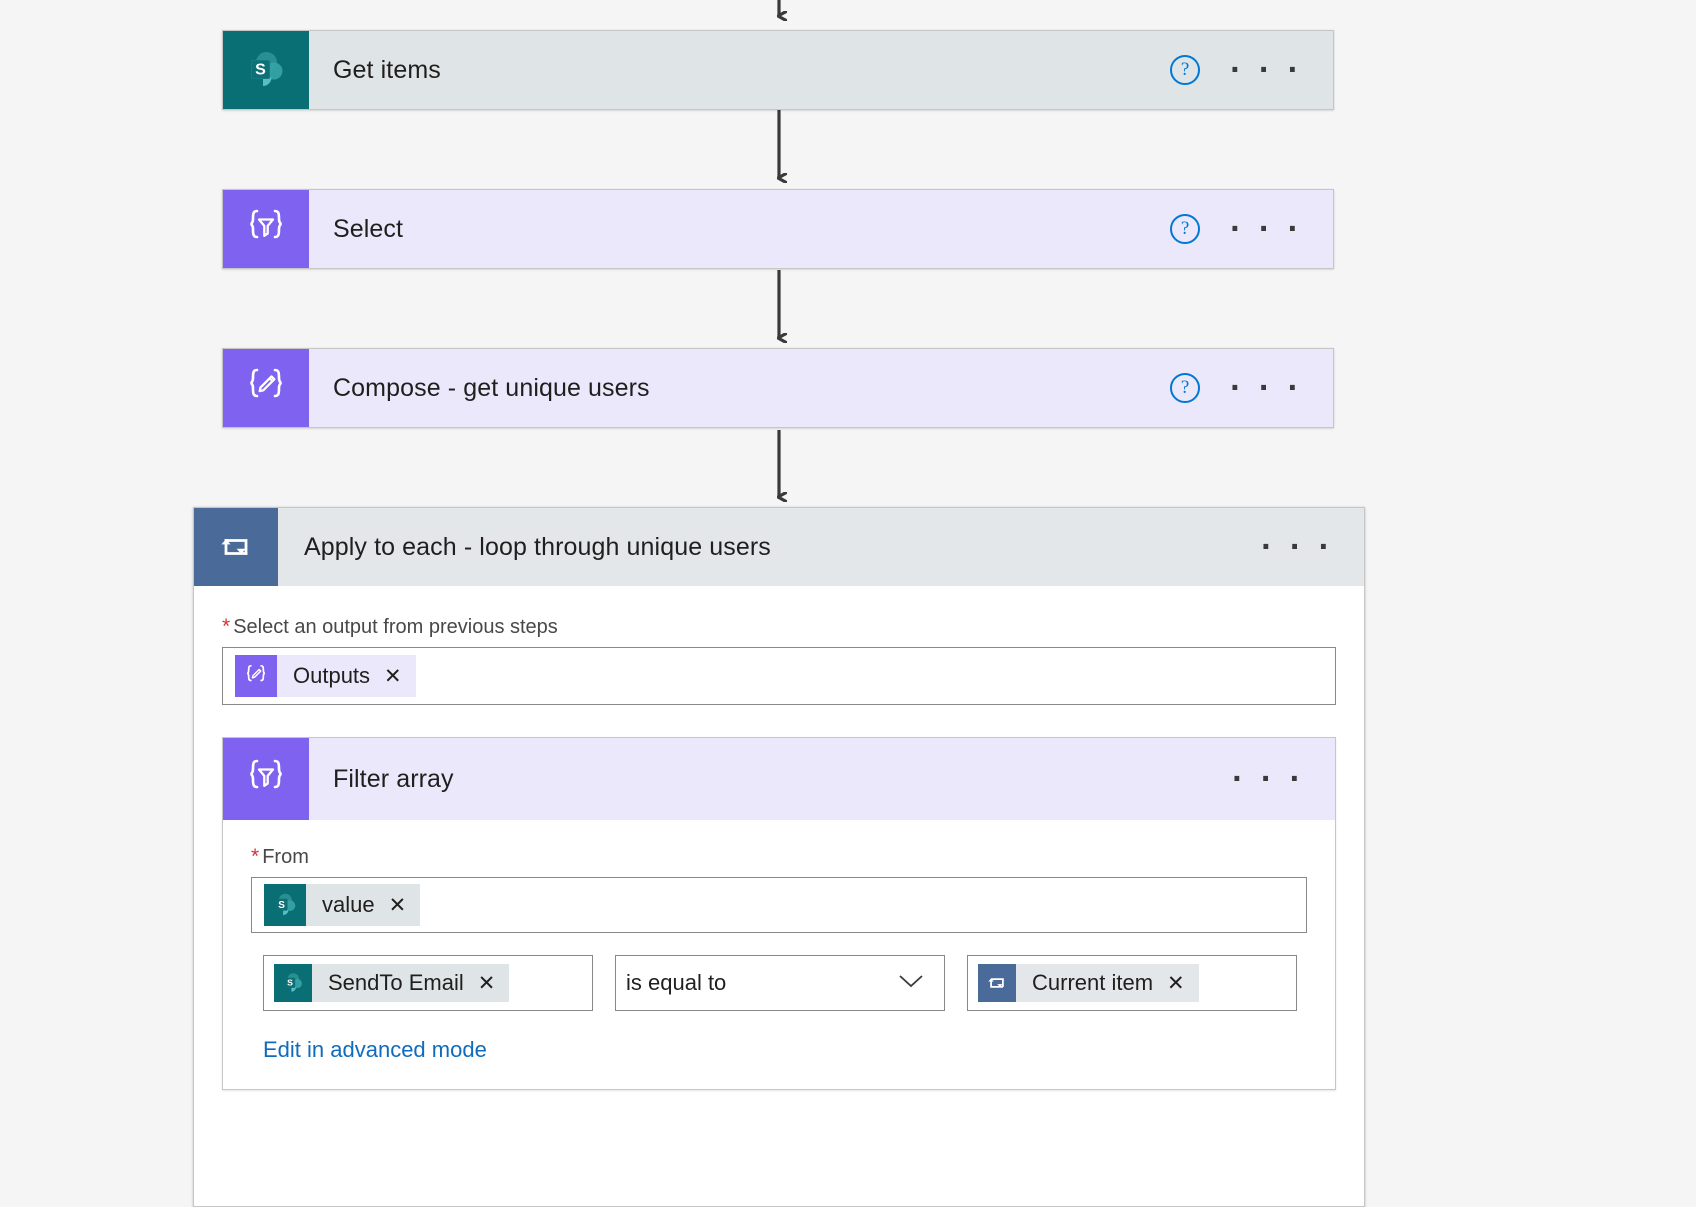 The width and height of the screenshot is (1696, 1207). What do you see at coordinates (1093, 982) in the screenshot?
I see `token-label: Current item` at bounding box center [1093, 982].